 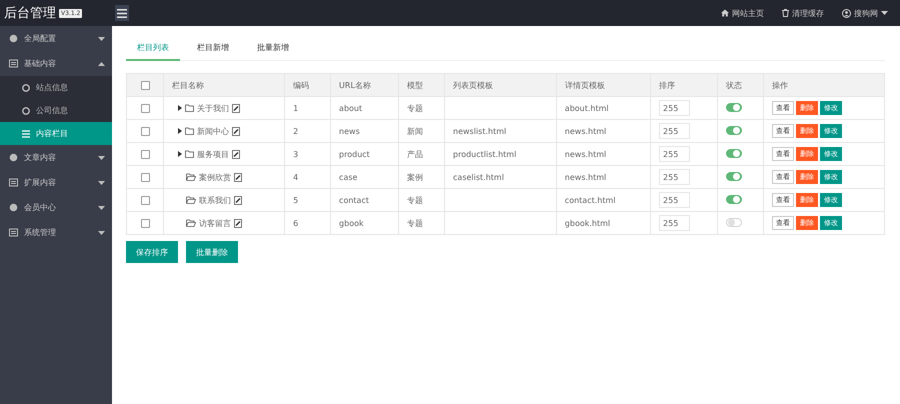 What do you see at coordinates (153, 49) in the screenshot?
I see `tab: 栏目列表` at bounding box center [153, 49].